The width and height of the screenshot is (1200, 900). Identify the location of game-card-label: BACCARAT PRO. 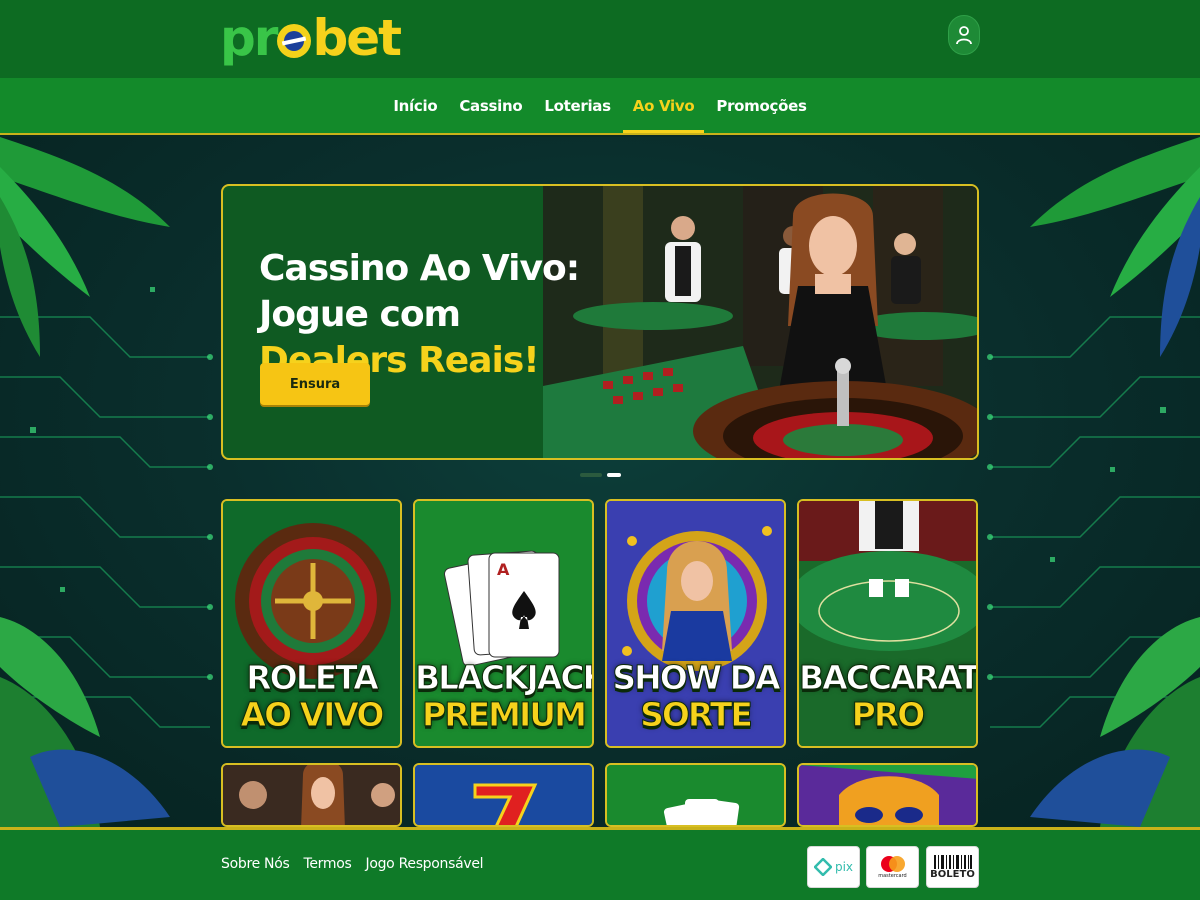
(888, 696).